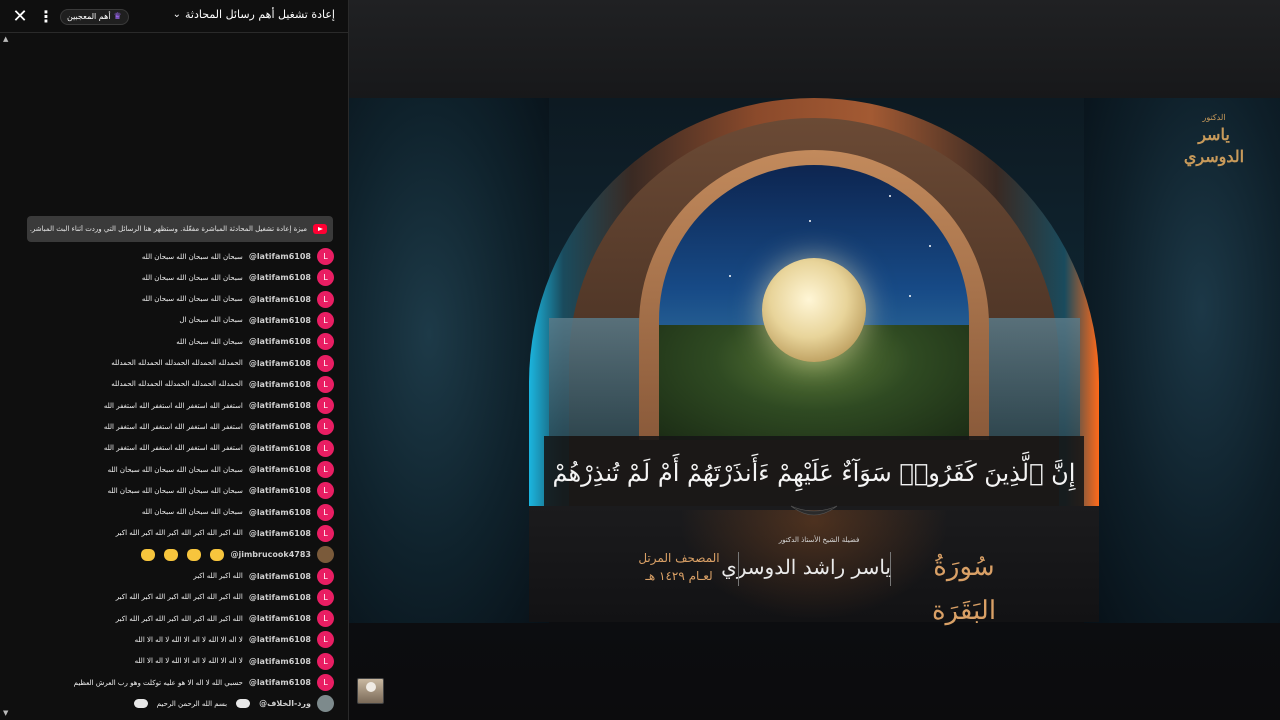  Describe the element at coordinates (370, 691) in the screenshot. I see `channel-avatar` at that location.